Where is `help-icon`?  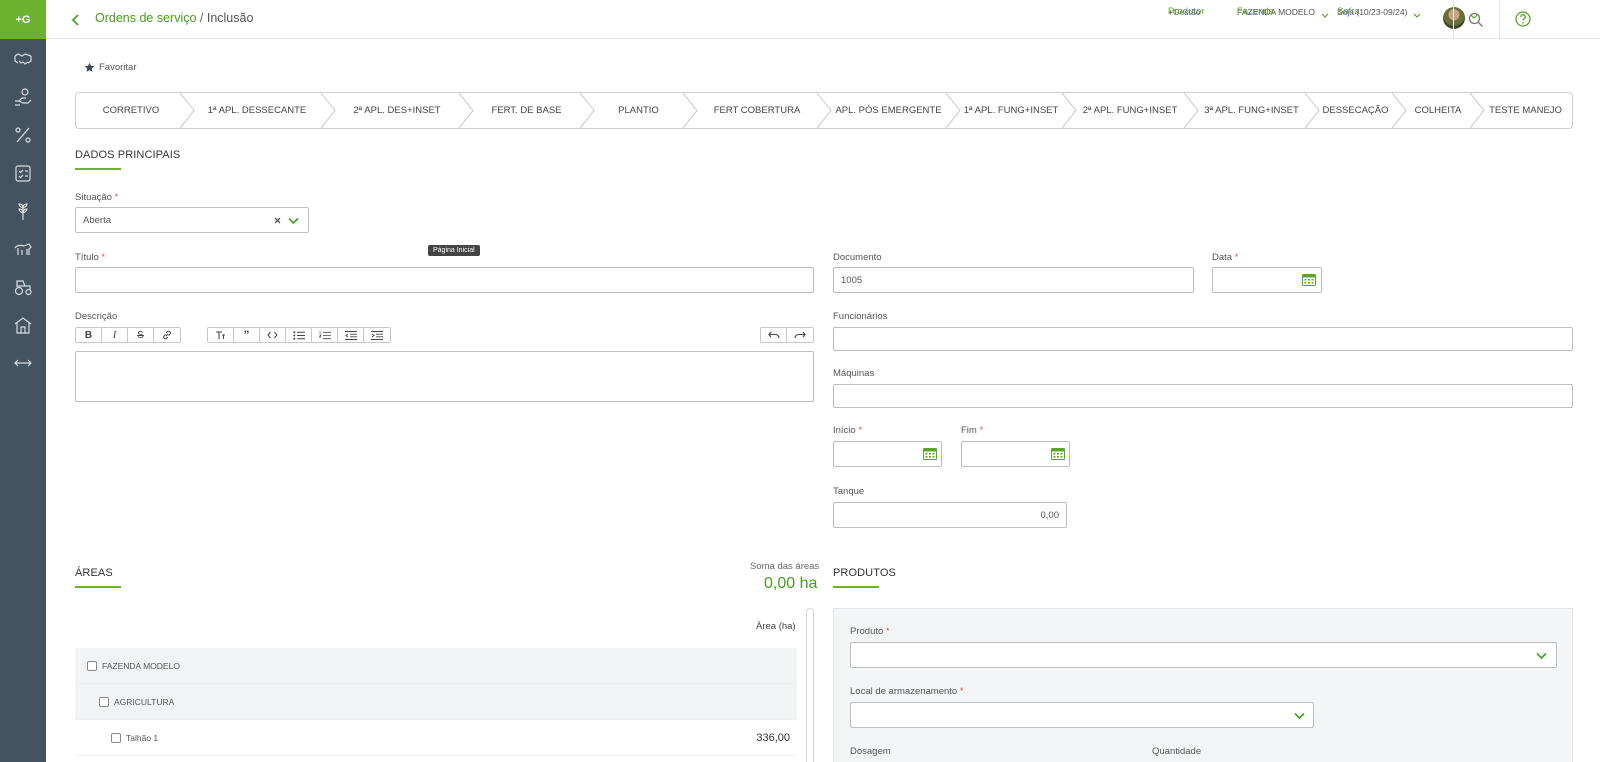 help-icon is located at coordinates (1523, 19).